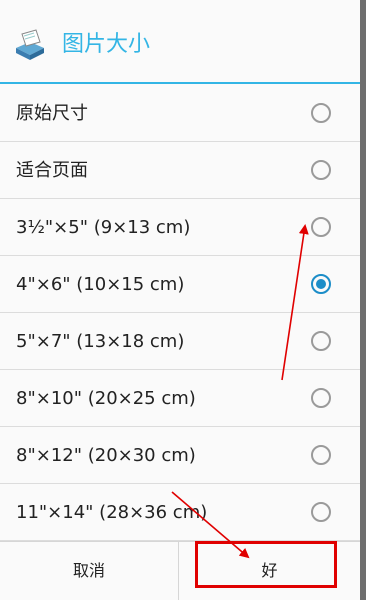 The width and height of the screenshot is (366, 600). I want to click on option-8x12: 8"×12" (20×30 cm), so click(180, 455).